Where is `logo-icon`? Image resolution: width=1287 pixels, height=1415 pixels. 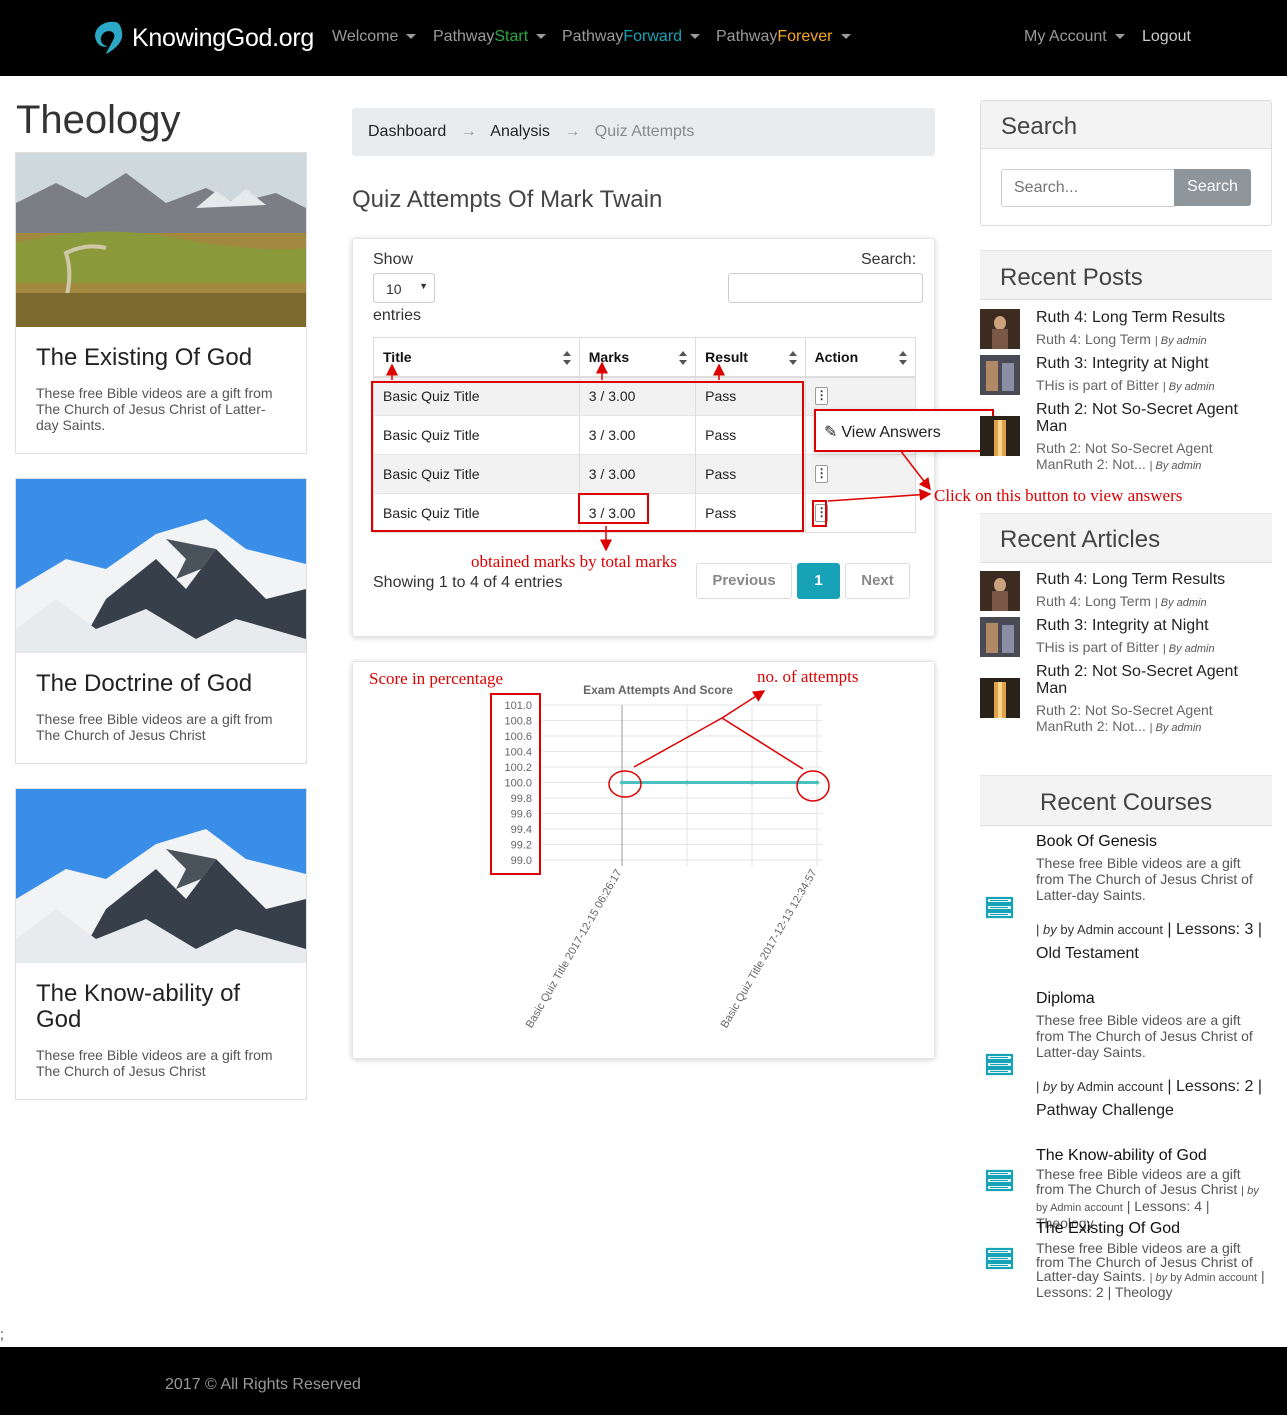
logo-icon is located at coordinates (109, 37).